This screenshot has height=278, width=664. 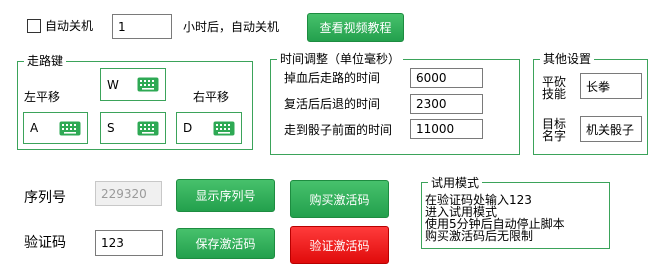 What do you see at coordinates (45, 198) in the screenshot?
I see `serial-label: 序列号` at bounding box center [45, 198].